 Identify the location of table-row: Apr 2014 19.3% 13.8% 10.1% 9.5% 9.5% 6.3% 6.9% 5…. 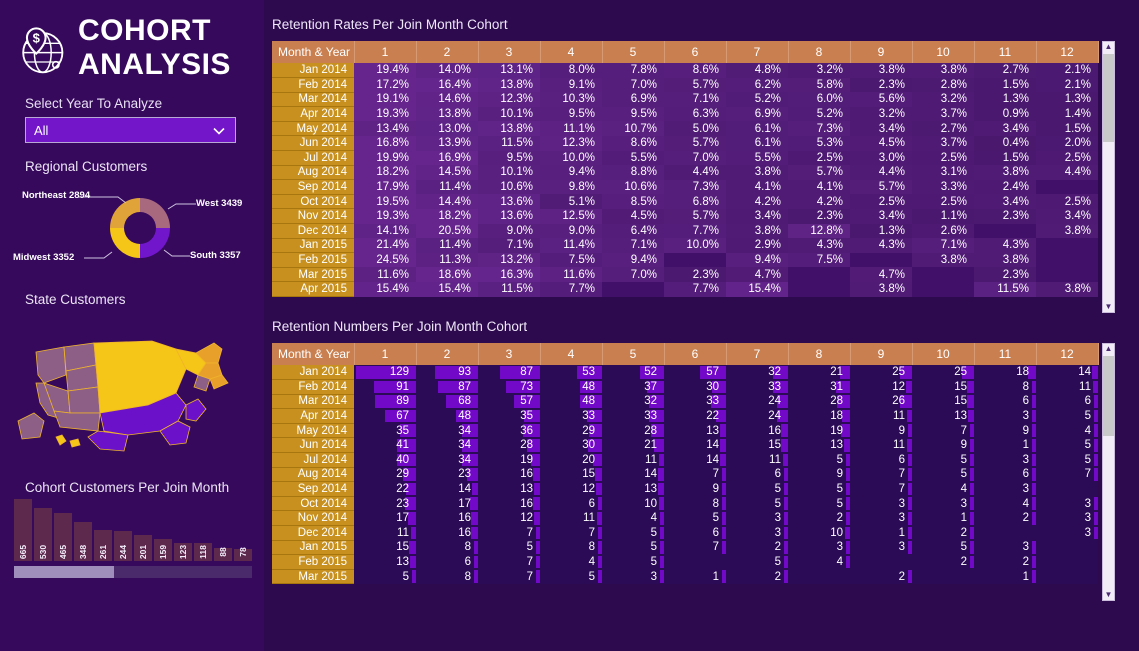
(685, 114).